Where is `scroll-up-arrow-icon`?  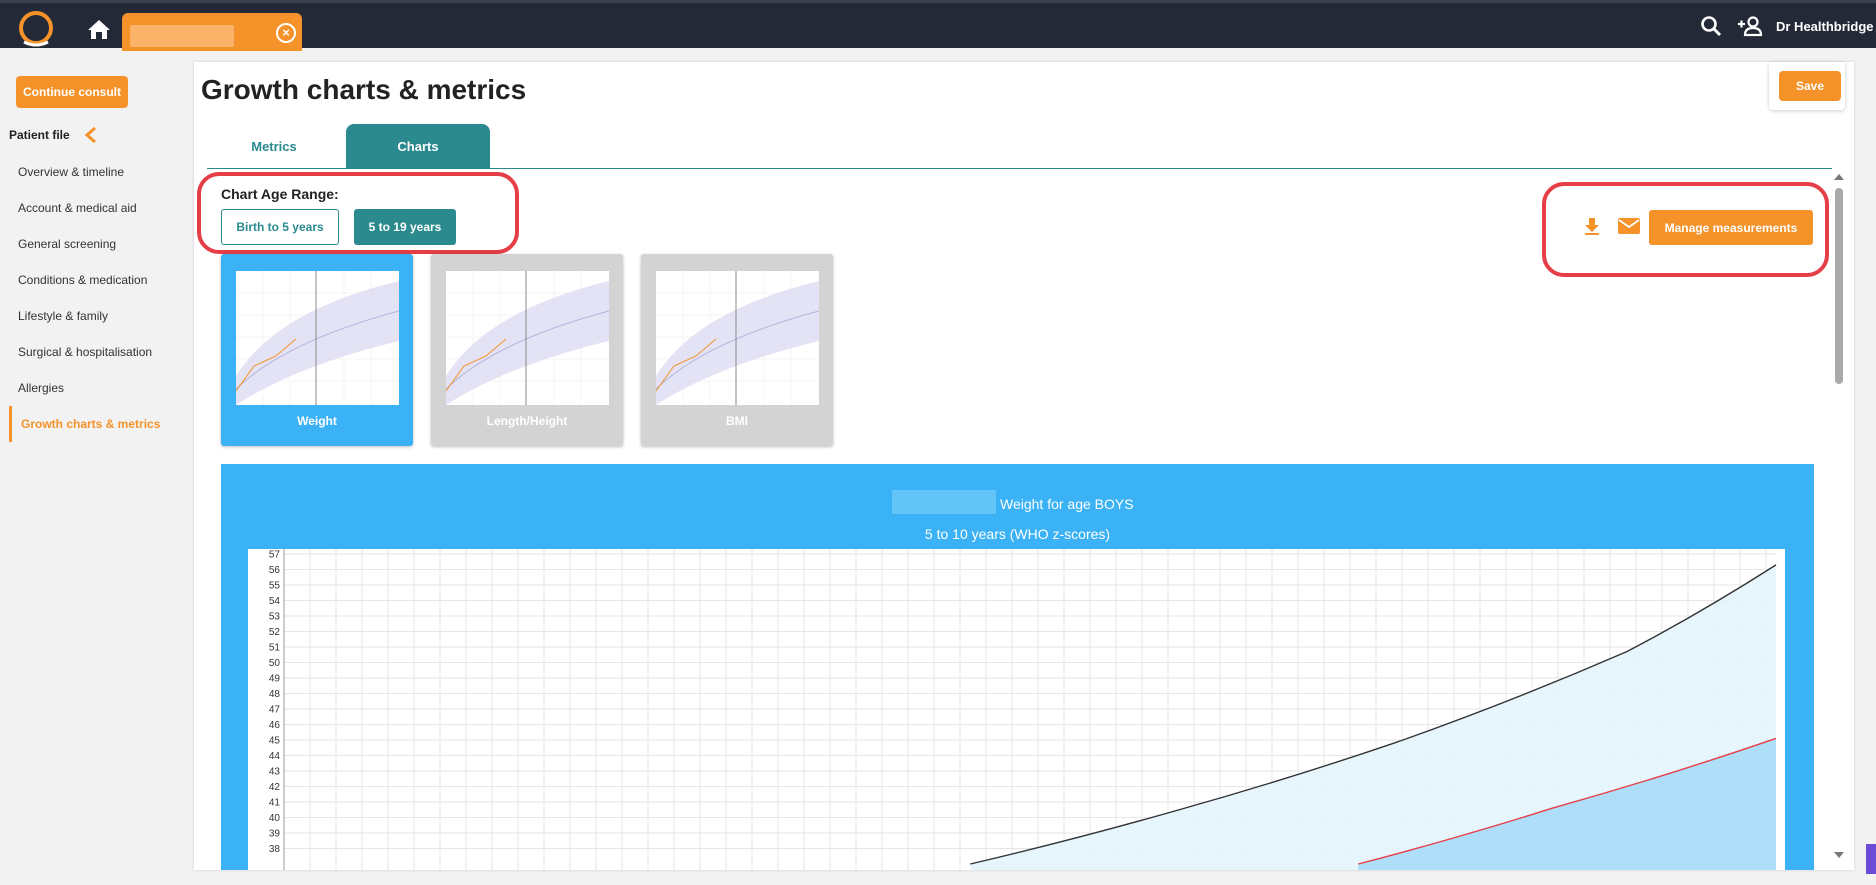
scroll-up-arrow-icon is located at coordinates (1839, 177).